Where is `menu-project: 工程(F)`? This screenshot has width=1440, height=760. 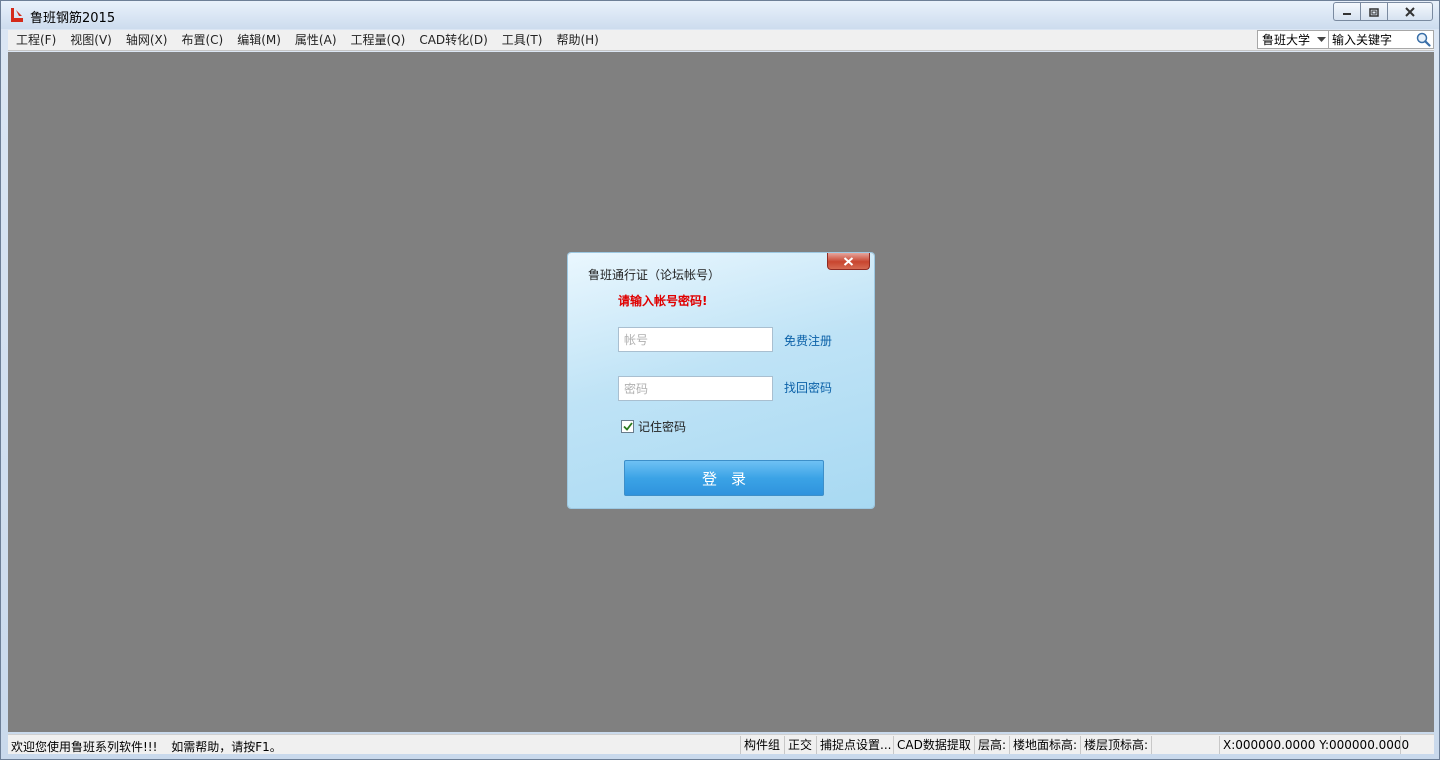
menu-project: 工程(F) is located at coordinates (35, 40).